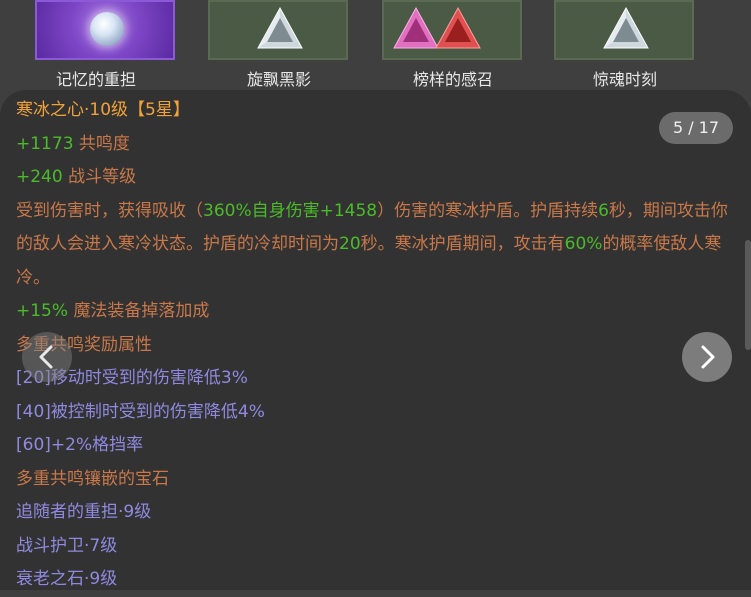 This screenshot has width=751, height=597. What do you see at coordinates (95, 79) in the screenshot?
I see `gem-label-1: 记忆的重担` at bounding box center [95, 79].